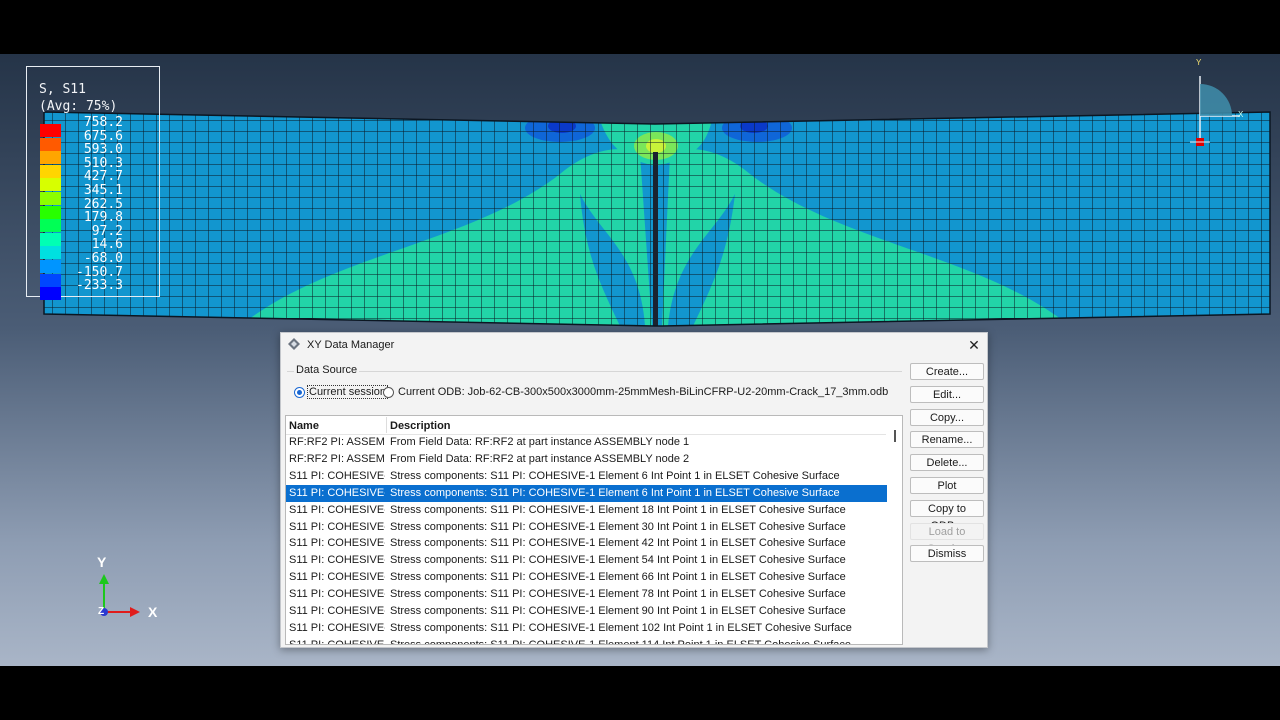  I want to click on legend-value: 758.2, so click(103, 122).